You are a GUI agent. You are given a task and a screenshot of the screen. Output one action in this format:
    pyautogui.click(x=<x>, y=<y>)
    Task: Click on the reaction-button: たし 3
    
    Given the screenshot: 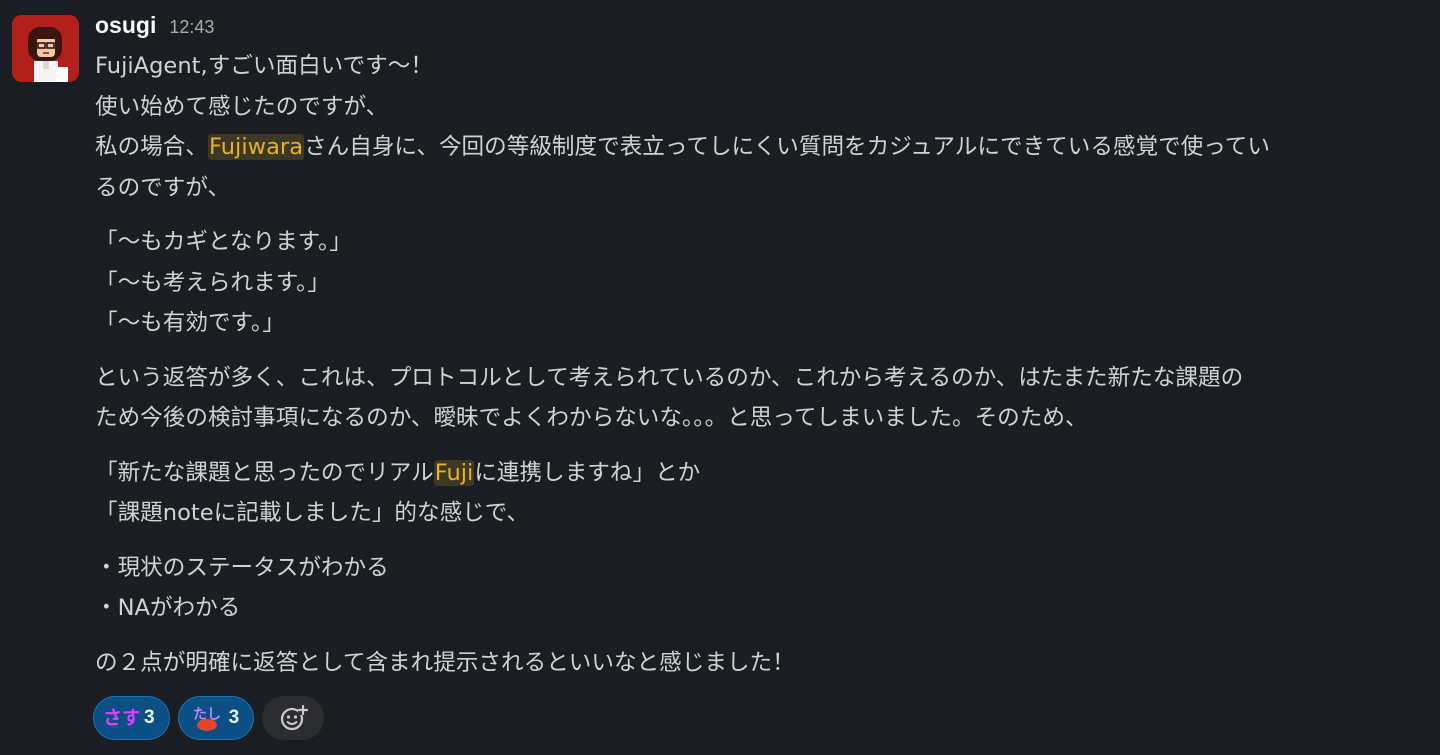 What is the action you would take?
    pyautogui.click(x=216, y=718)
    